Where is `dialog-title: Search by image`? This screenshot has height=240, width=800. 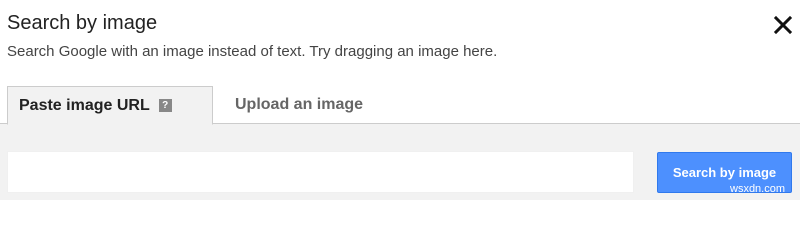 dialog-title: Search by image is located at coordinates (82, 23).